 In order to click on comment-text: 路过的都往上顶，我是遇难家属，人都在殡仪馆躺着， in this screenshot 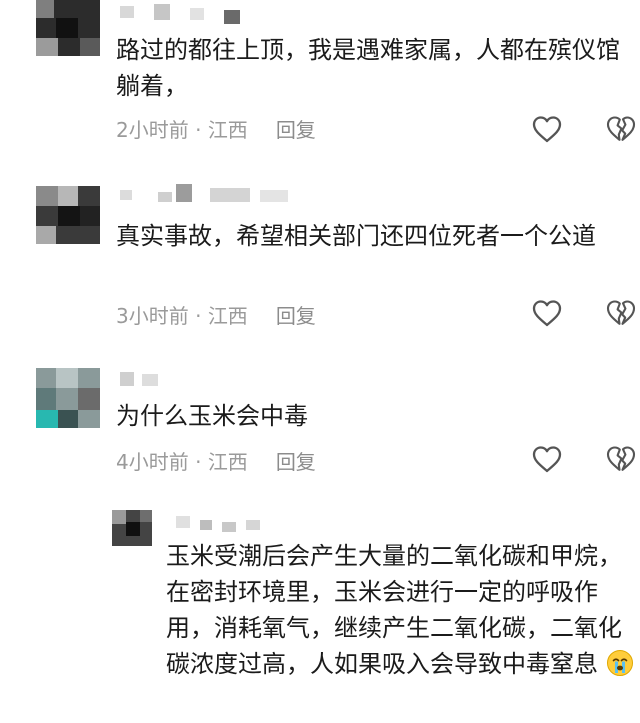, I will do `click(368, 68)`.